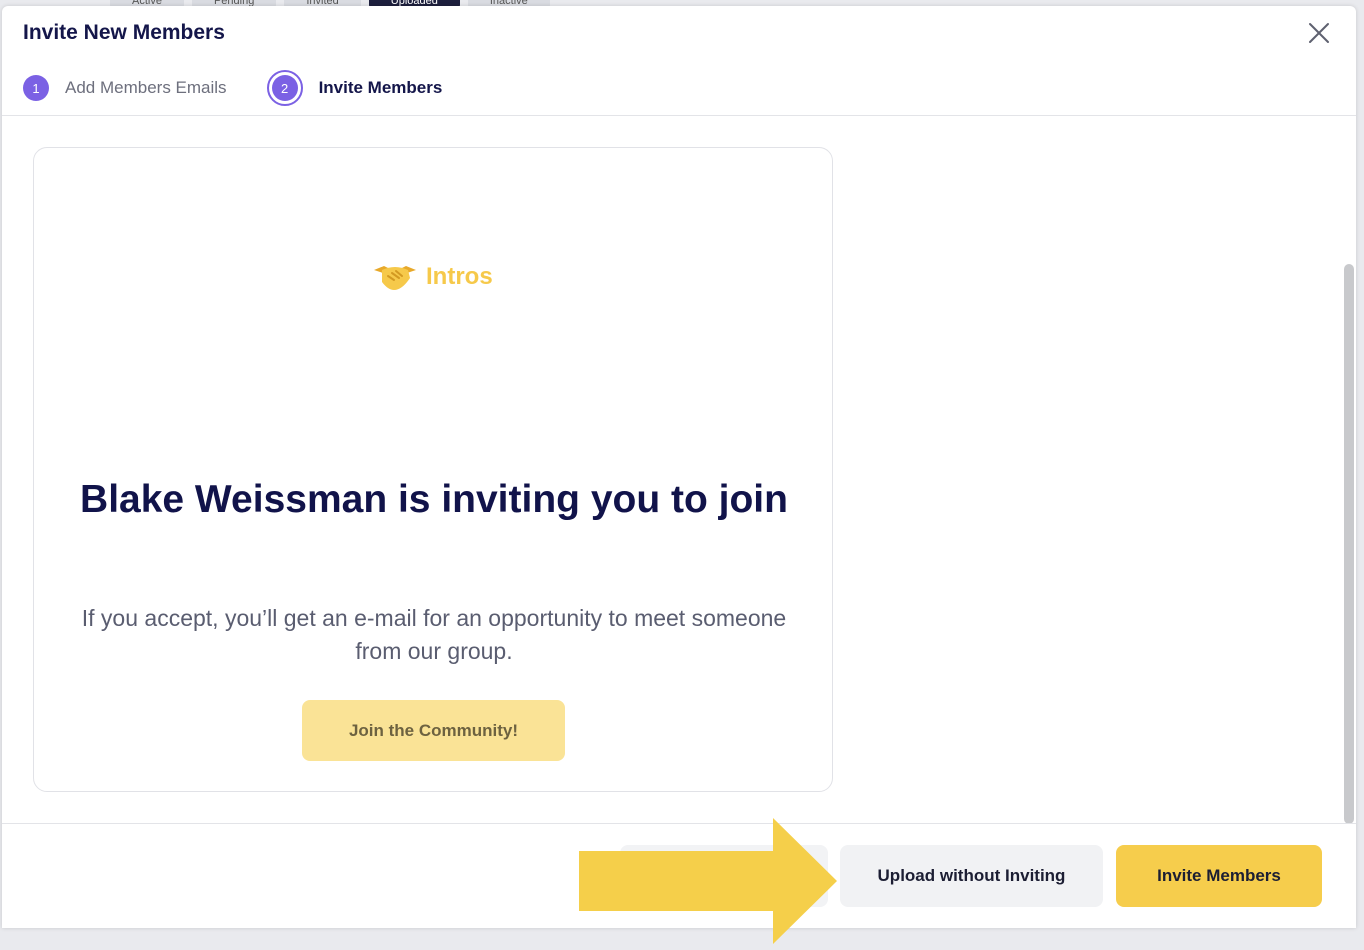  What do you see at coordinates (252, 88) in the screenshot?
I see `stepper: 1 Add Members Emails 2 Invite Members` at bounding box center [252, 88].